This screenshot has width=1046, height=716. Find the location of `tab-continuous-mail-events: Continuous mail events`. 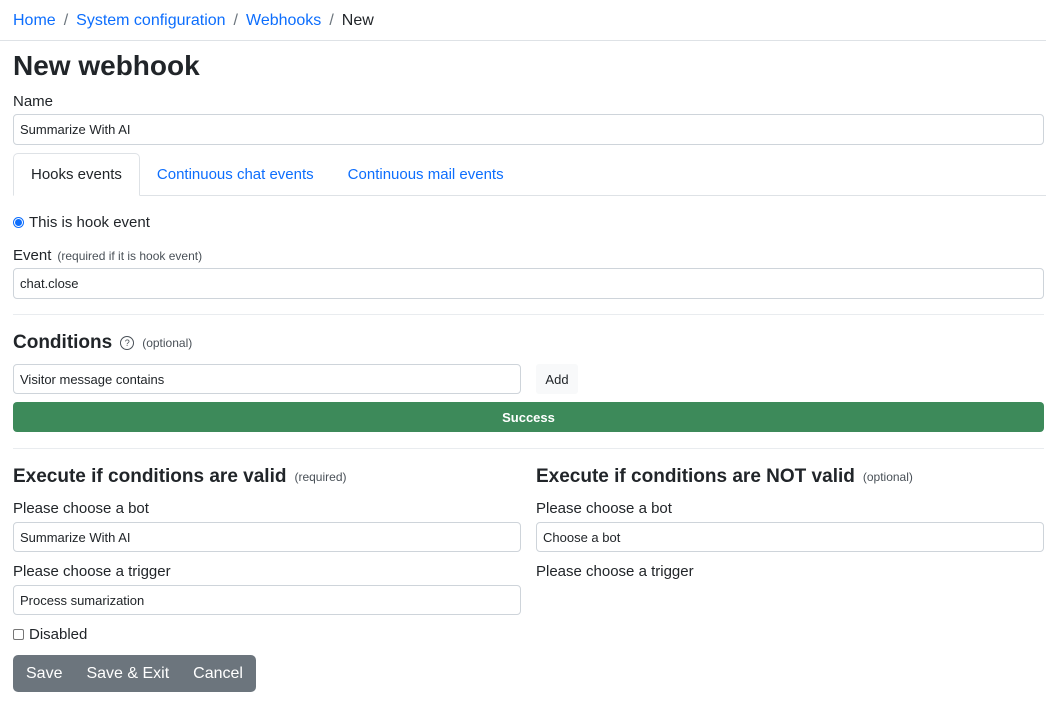

tab-continuous-mail-events: Continuous mail events is located at coordinates (426, 174).